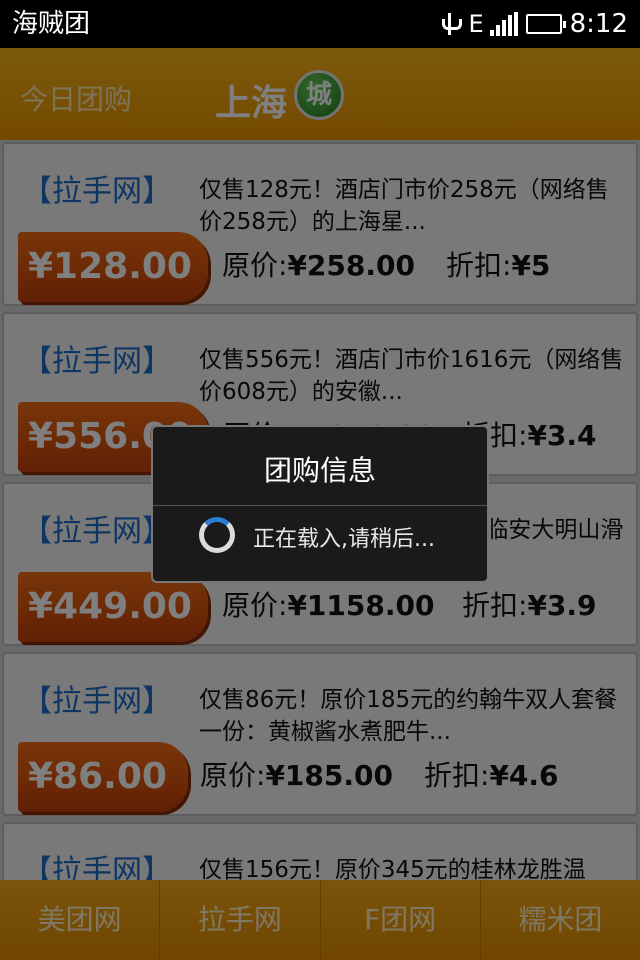 The height and width of the screenshot is (960, 640). What do you see at coordinates (598, 24) in the screenshot?
I see `status-clock: 8:12` at bounding box center [598, 24].